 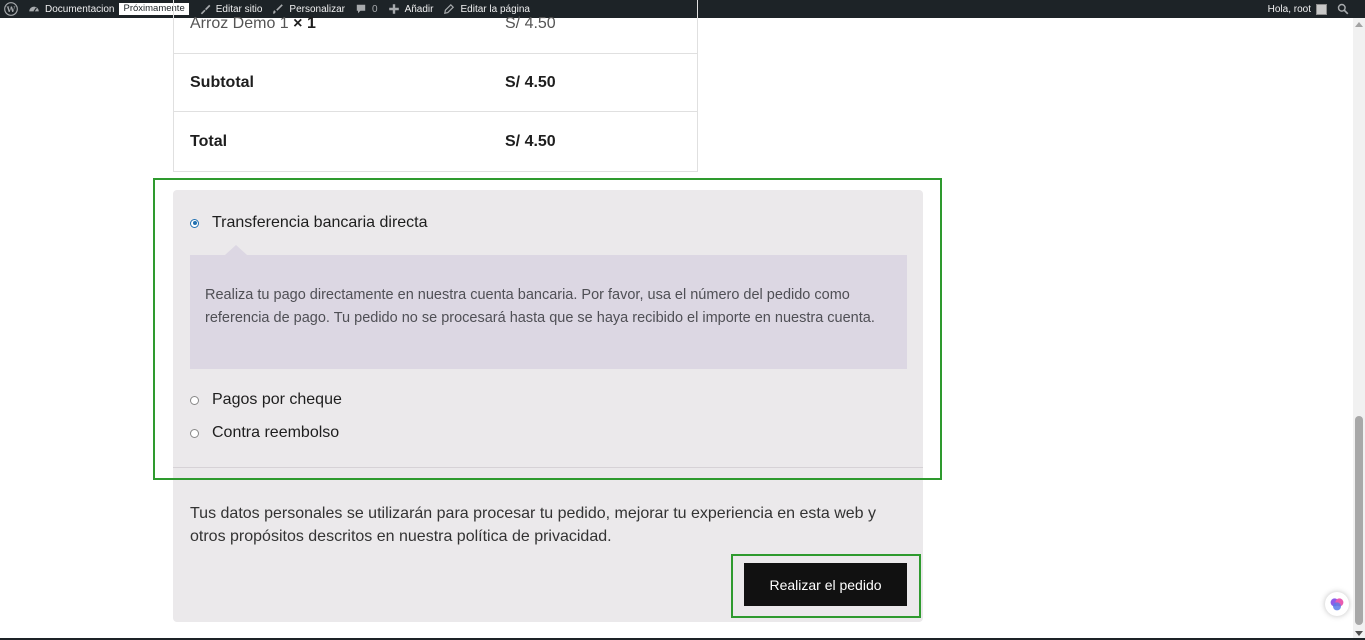 I want to click on subtotal-label: Subtotal, so click(x=222, y=82).